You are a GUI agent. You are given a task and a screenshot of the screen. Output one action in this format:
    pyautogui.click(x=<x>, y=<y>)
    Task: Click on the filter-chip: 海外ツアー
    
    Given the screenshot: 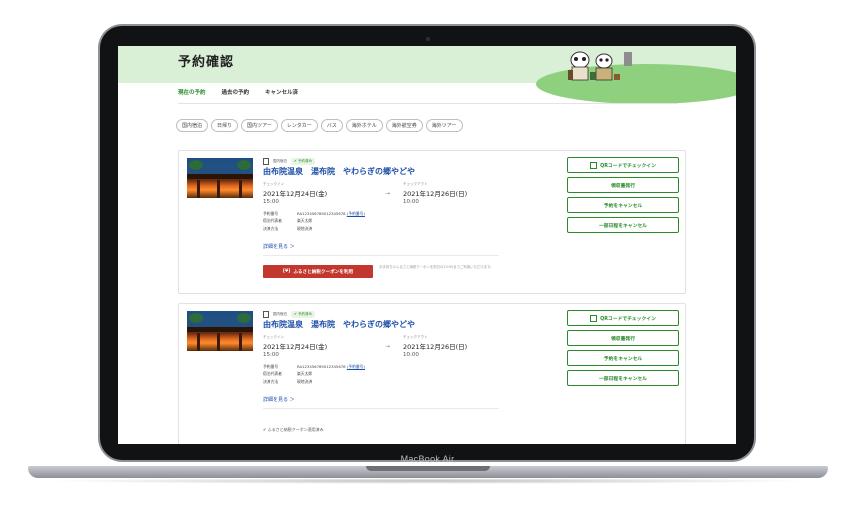 What is the action you would take?
    pyautogui.click(x=444, y=125)
    